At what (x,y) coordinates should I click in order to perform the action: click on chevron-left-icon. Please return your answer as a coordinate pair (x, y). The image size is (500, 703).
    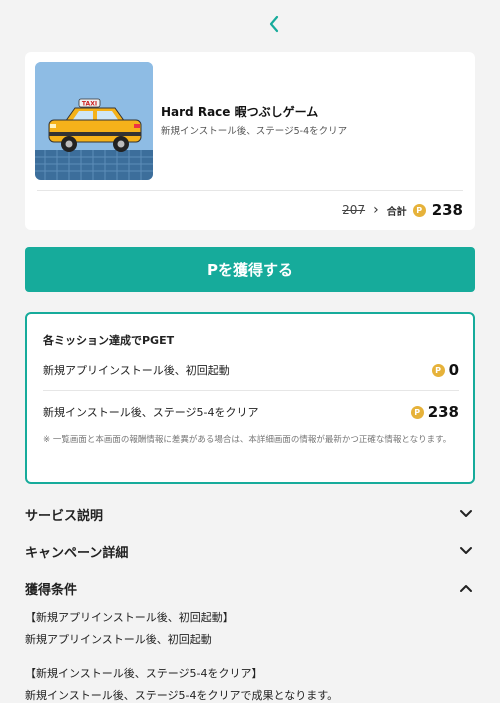
    Looking at the image, I should click on (274, 24).